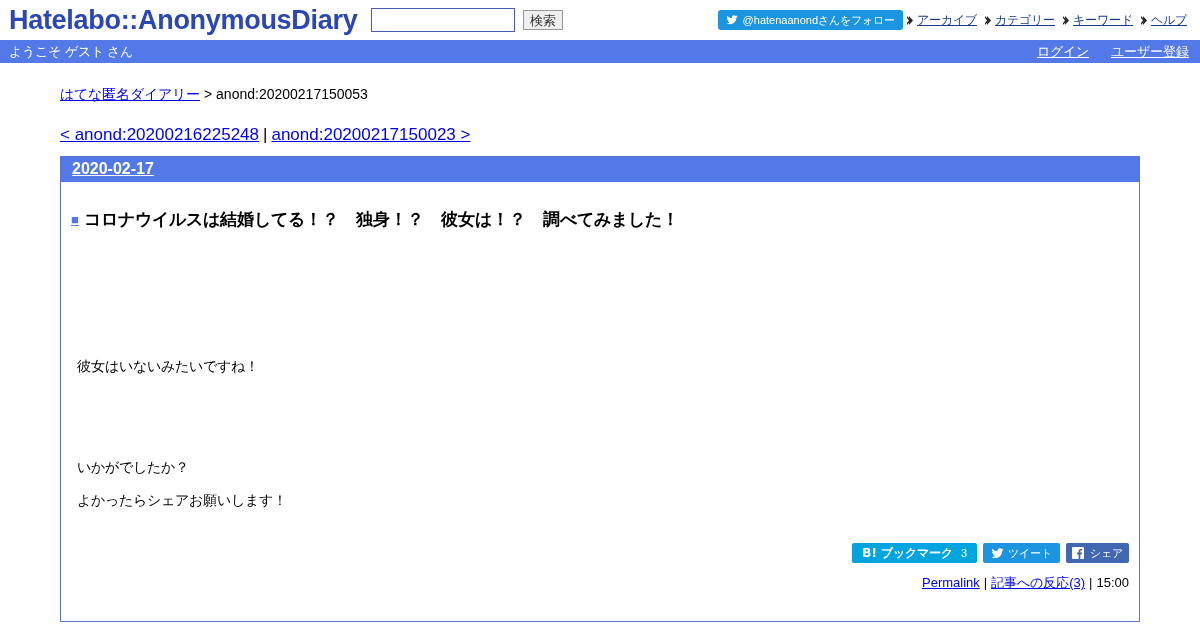 This screenshot has height=630, width=1200. Describe the element at coordinates (130, 94) in the screenshot. I see `breadcrumb-link: はてな匿名ダイアリー` at that location.